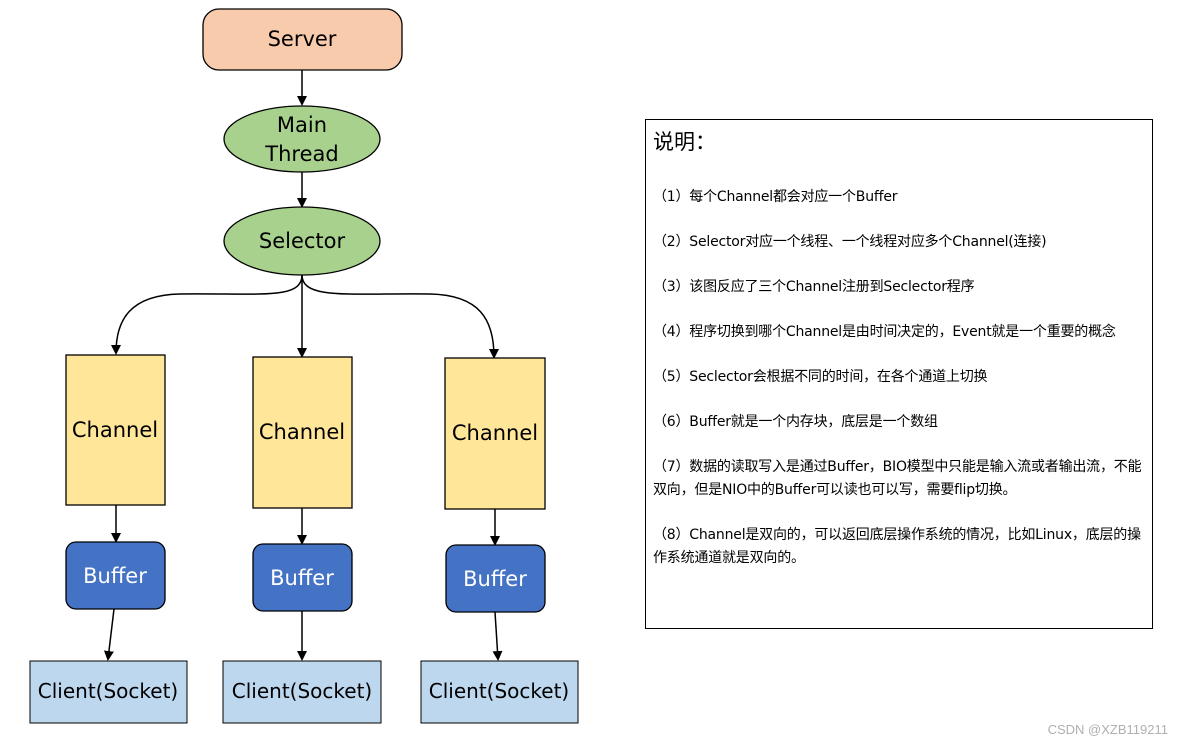  Describe the element at coordinates (302, 540) in the screenshot. I see `column-2: Channel Buffer Client(Socket)` at that location.